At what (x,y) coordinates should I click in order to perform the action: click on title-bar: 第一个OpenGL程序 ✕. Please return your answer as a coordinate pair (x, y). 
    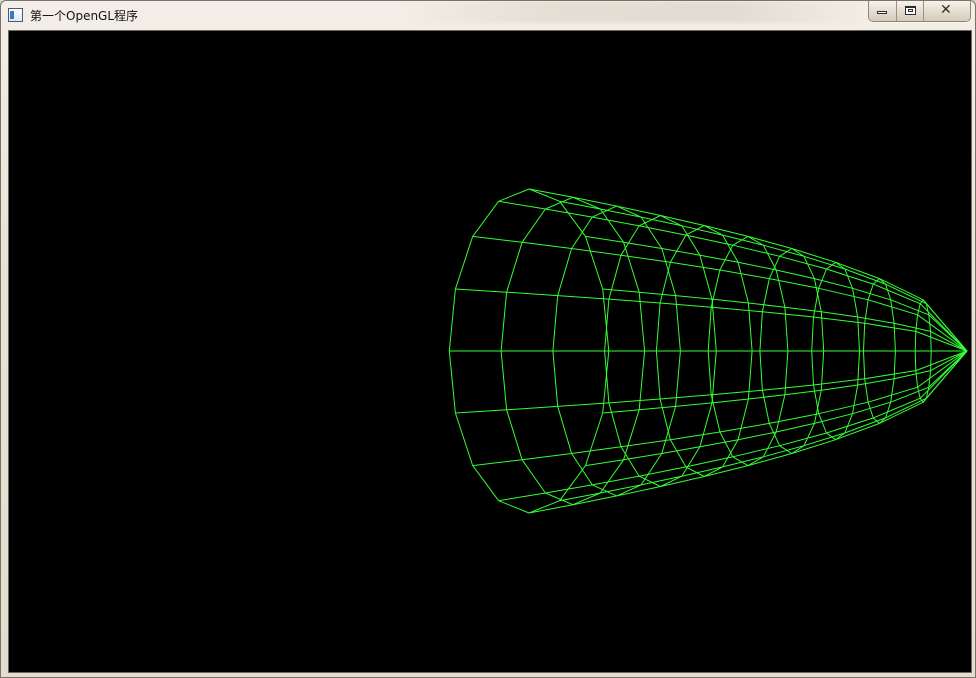
    Looking at the image, I should click on (488, 15).